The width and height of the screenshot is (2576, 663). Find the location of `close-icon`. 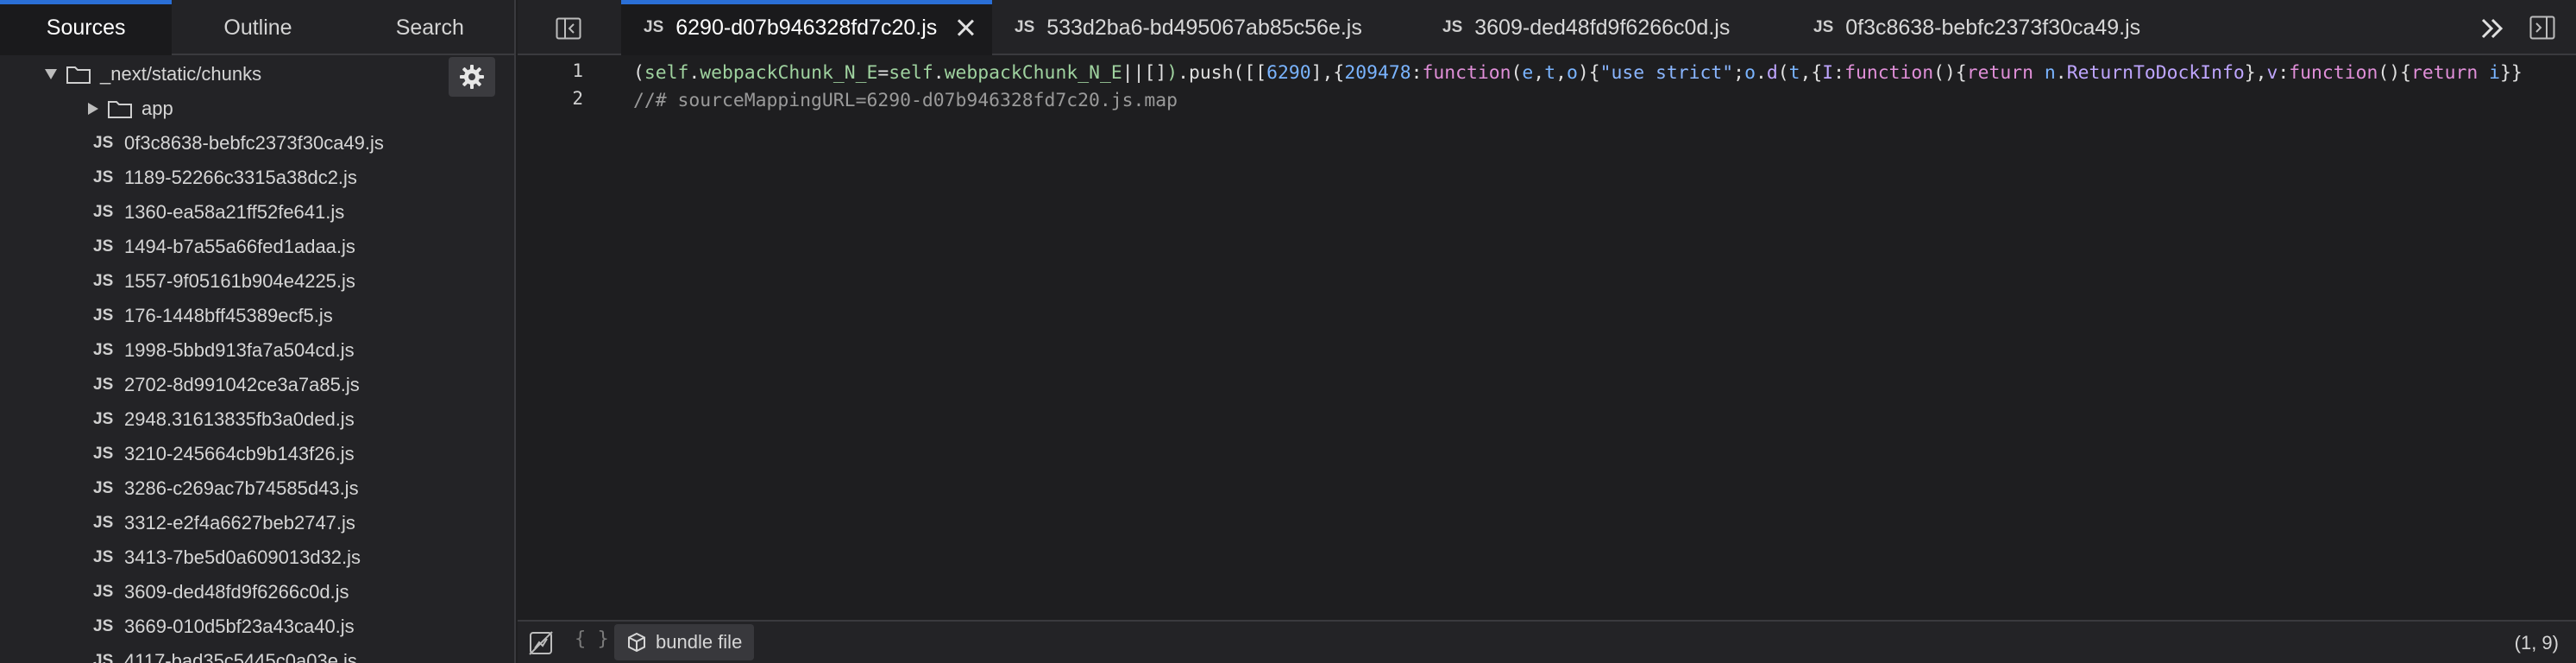

close-icon is located at coordinates (965, 28).